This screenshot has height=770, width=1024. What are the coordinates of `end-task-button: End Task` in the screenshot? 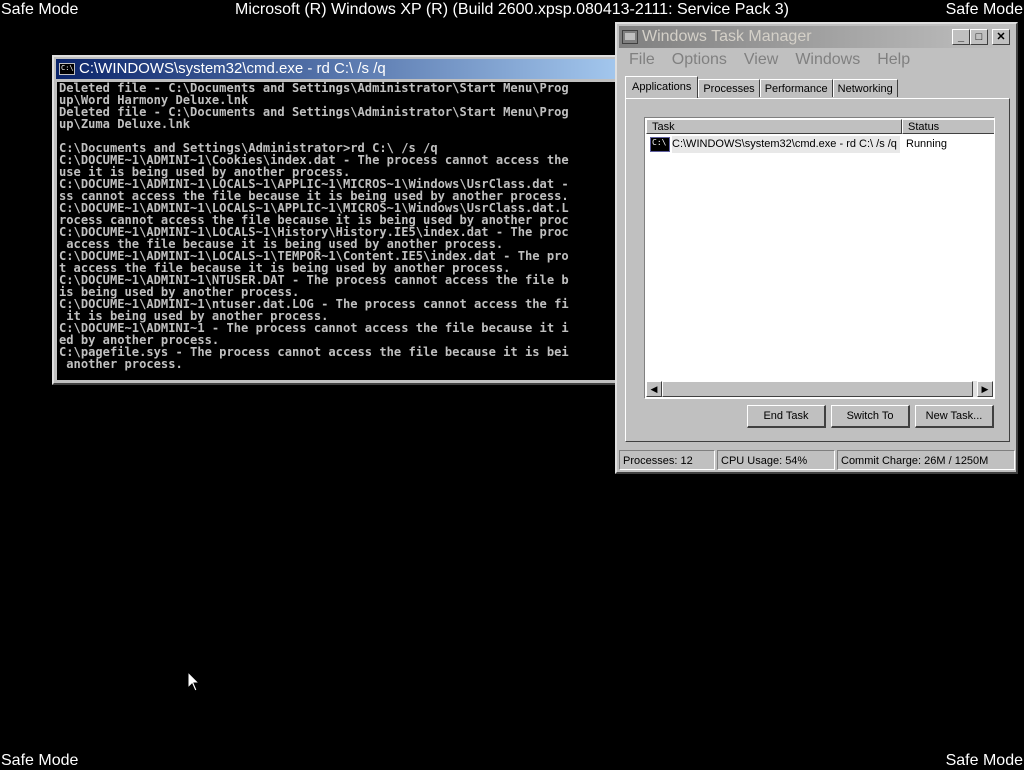 It's located at (786, 416).